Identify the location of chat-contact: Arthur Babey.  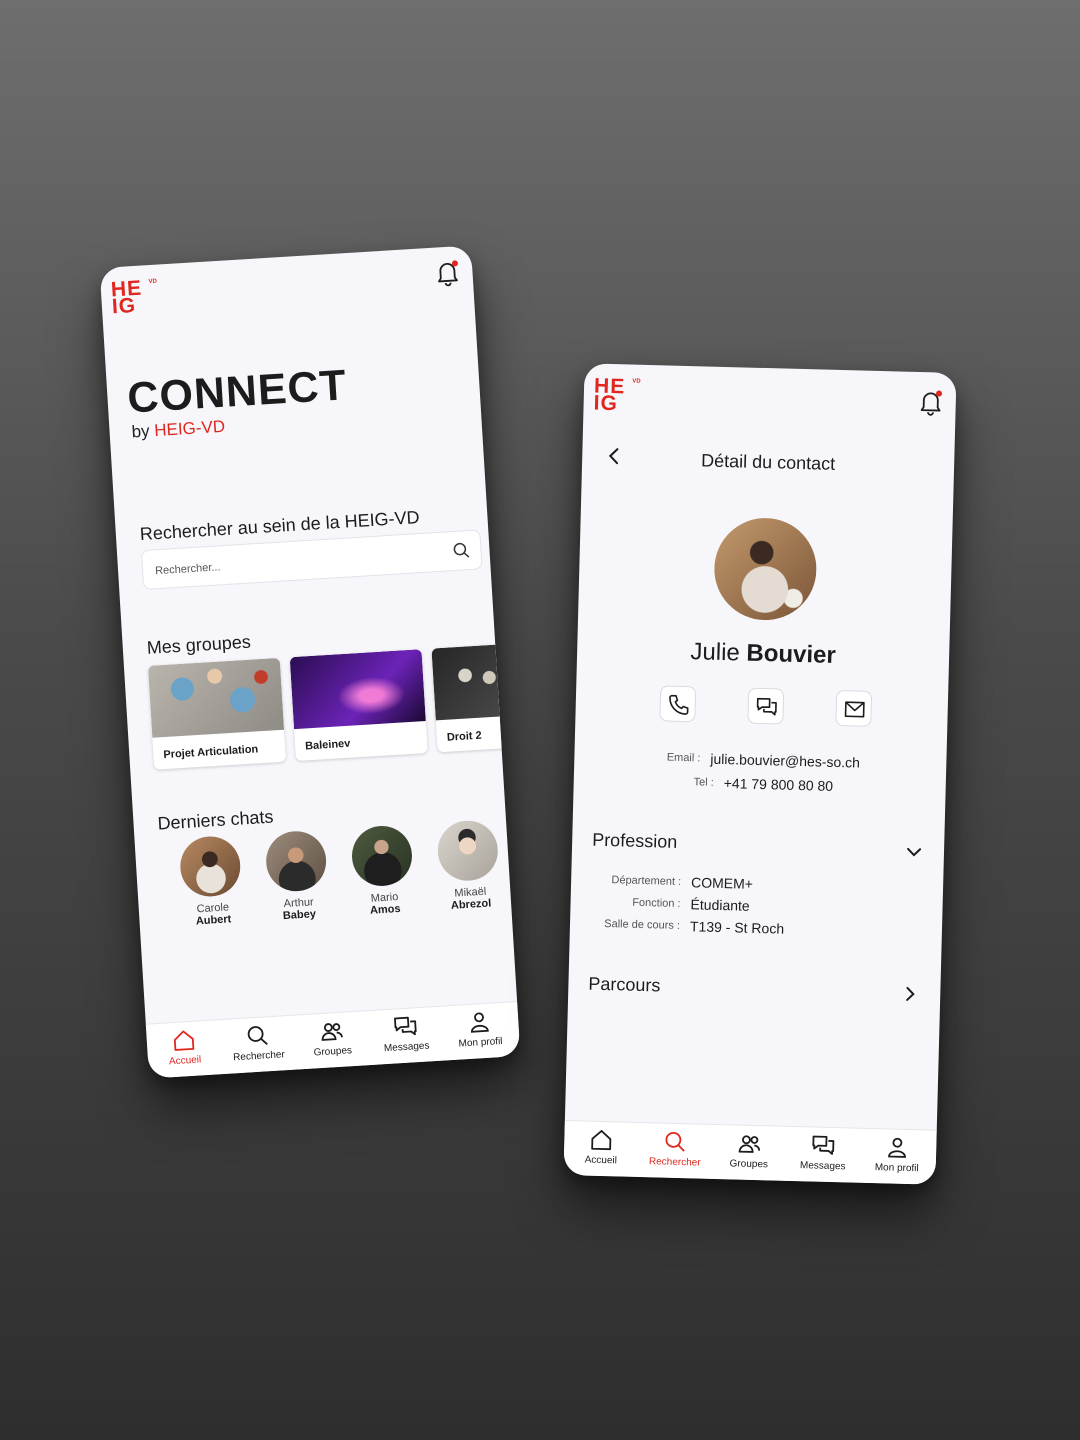
(296, 876).